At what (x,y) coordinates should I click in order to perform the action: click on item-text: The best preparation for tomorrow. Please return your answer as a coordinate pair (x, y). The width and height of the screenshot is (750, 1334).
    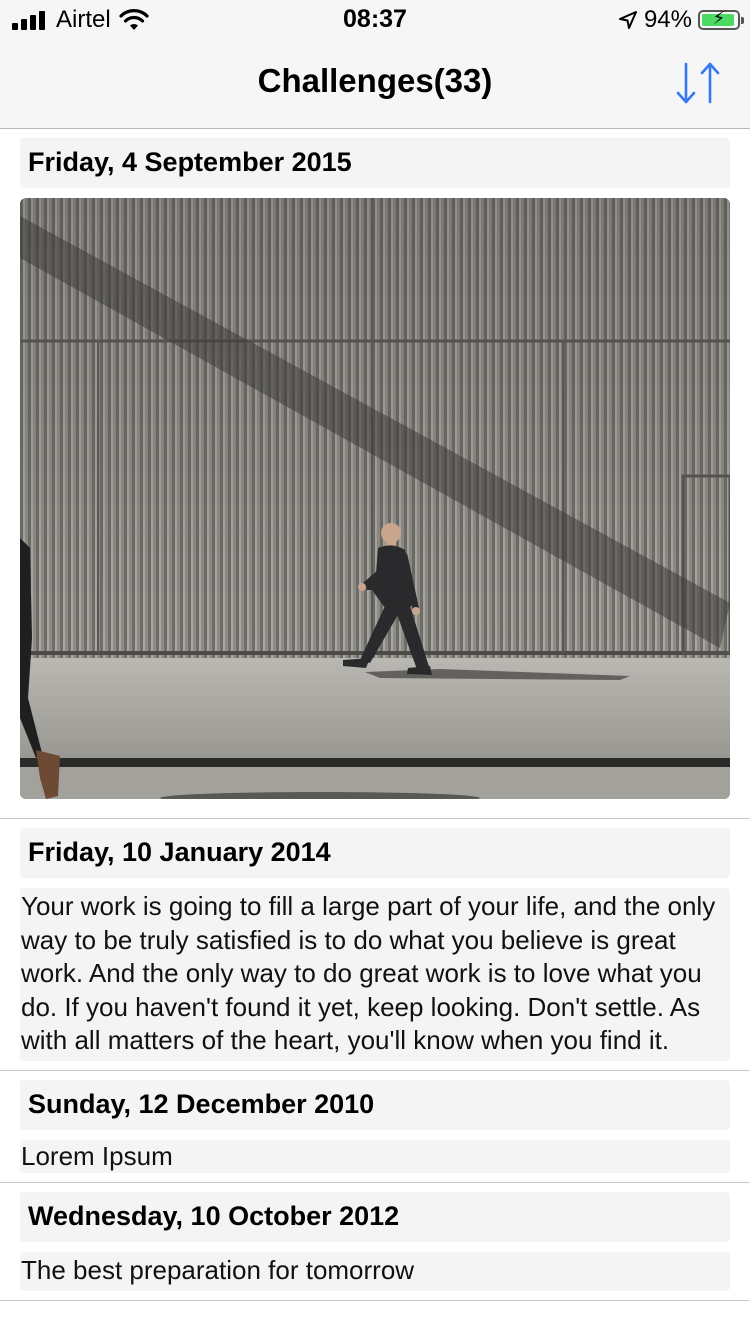
    Looking at the image, I should click on (375, 1271).